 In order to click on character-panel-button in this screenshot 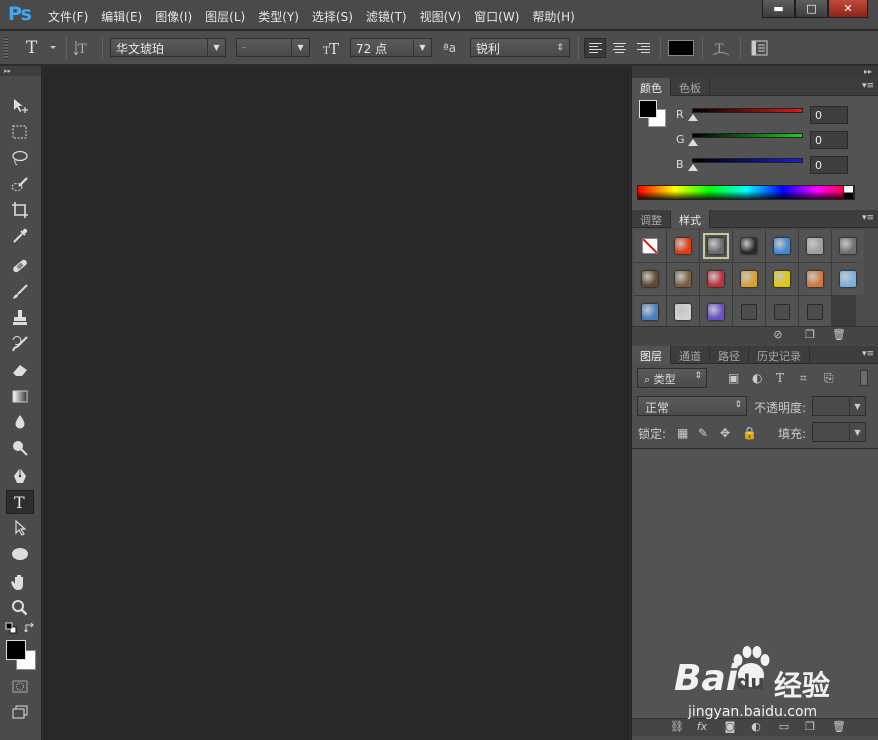, I will do `click(760, 49)`.